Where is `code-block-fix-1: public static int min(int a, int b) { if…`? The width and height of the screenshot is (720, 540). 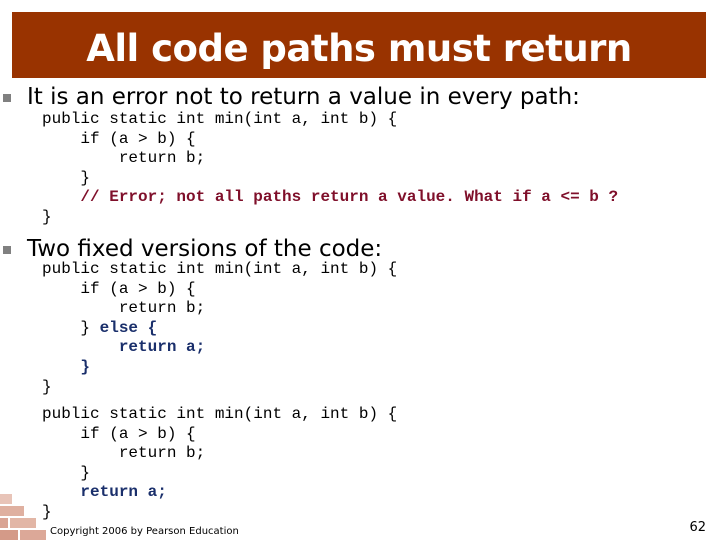
code-block-fix-1: public static int min(int a, int b) { if… is located at coordinates (219, 328).